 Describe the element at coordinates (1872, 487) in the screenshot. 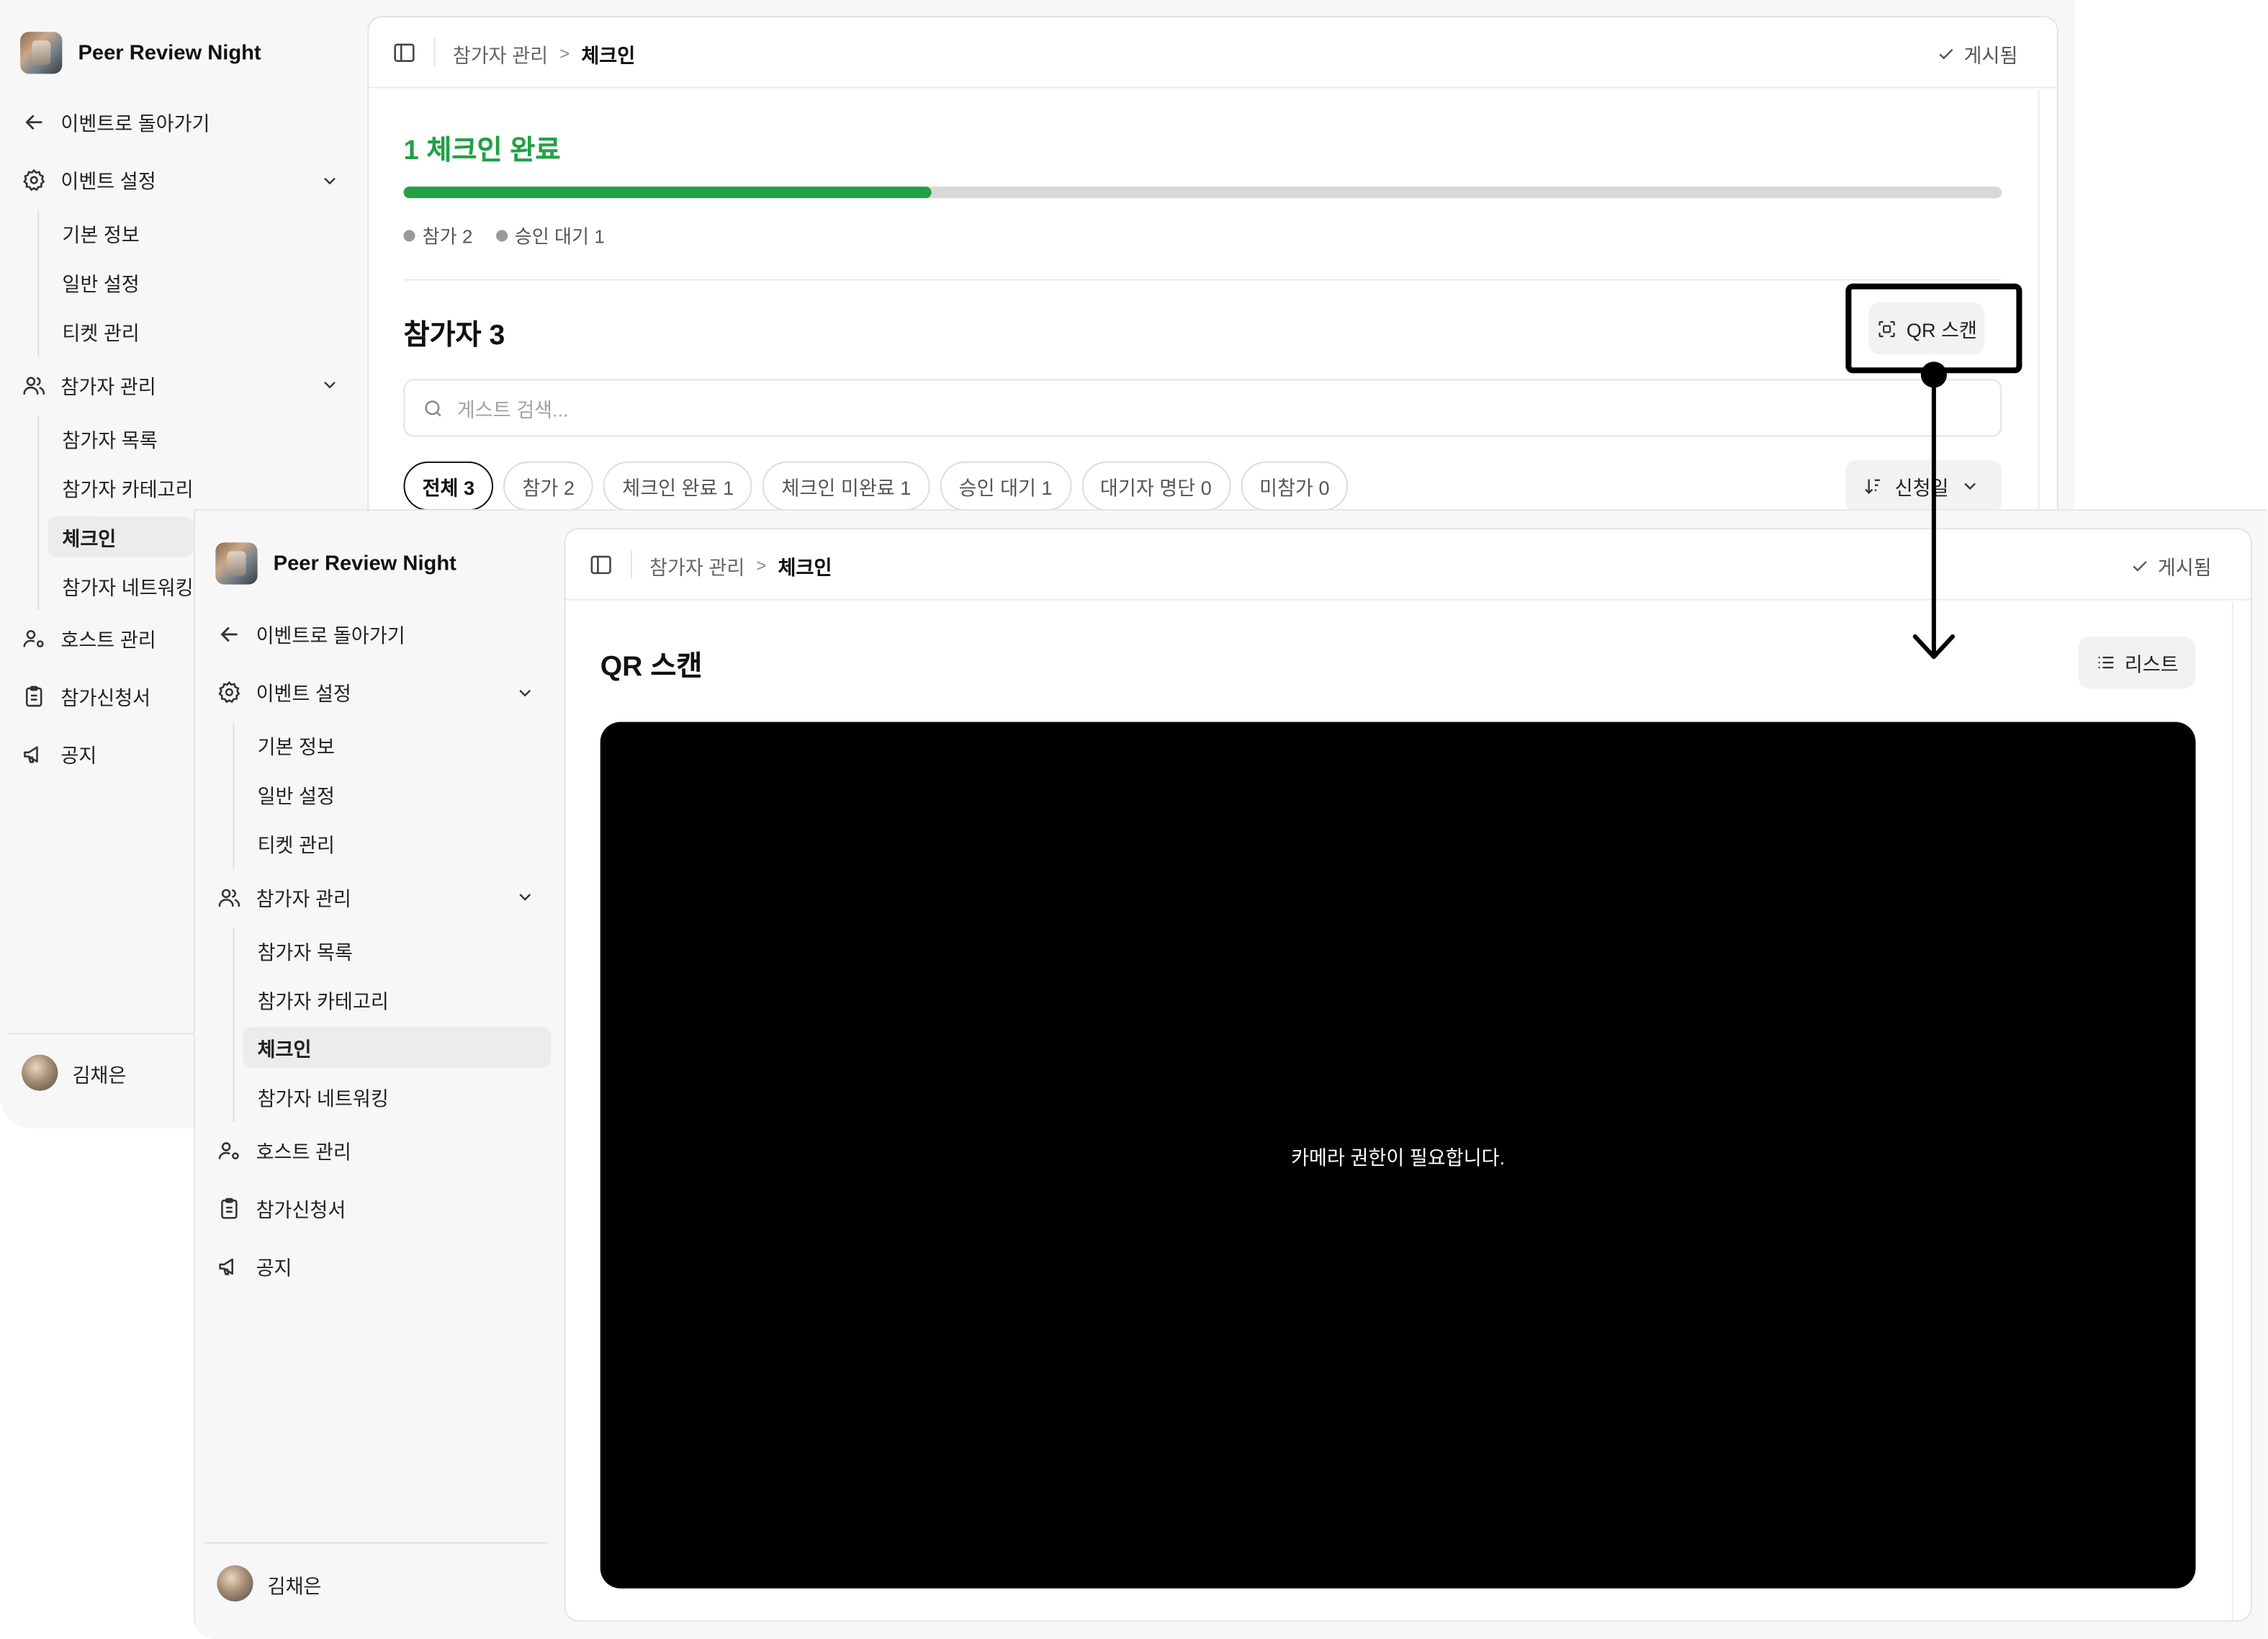

I see `sort-icon` at that location.